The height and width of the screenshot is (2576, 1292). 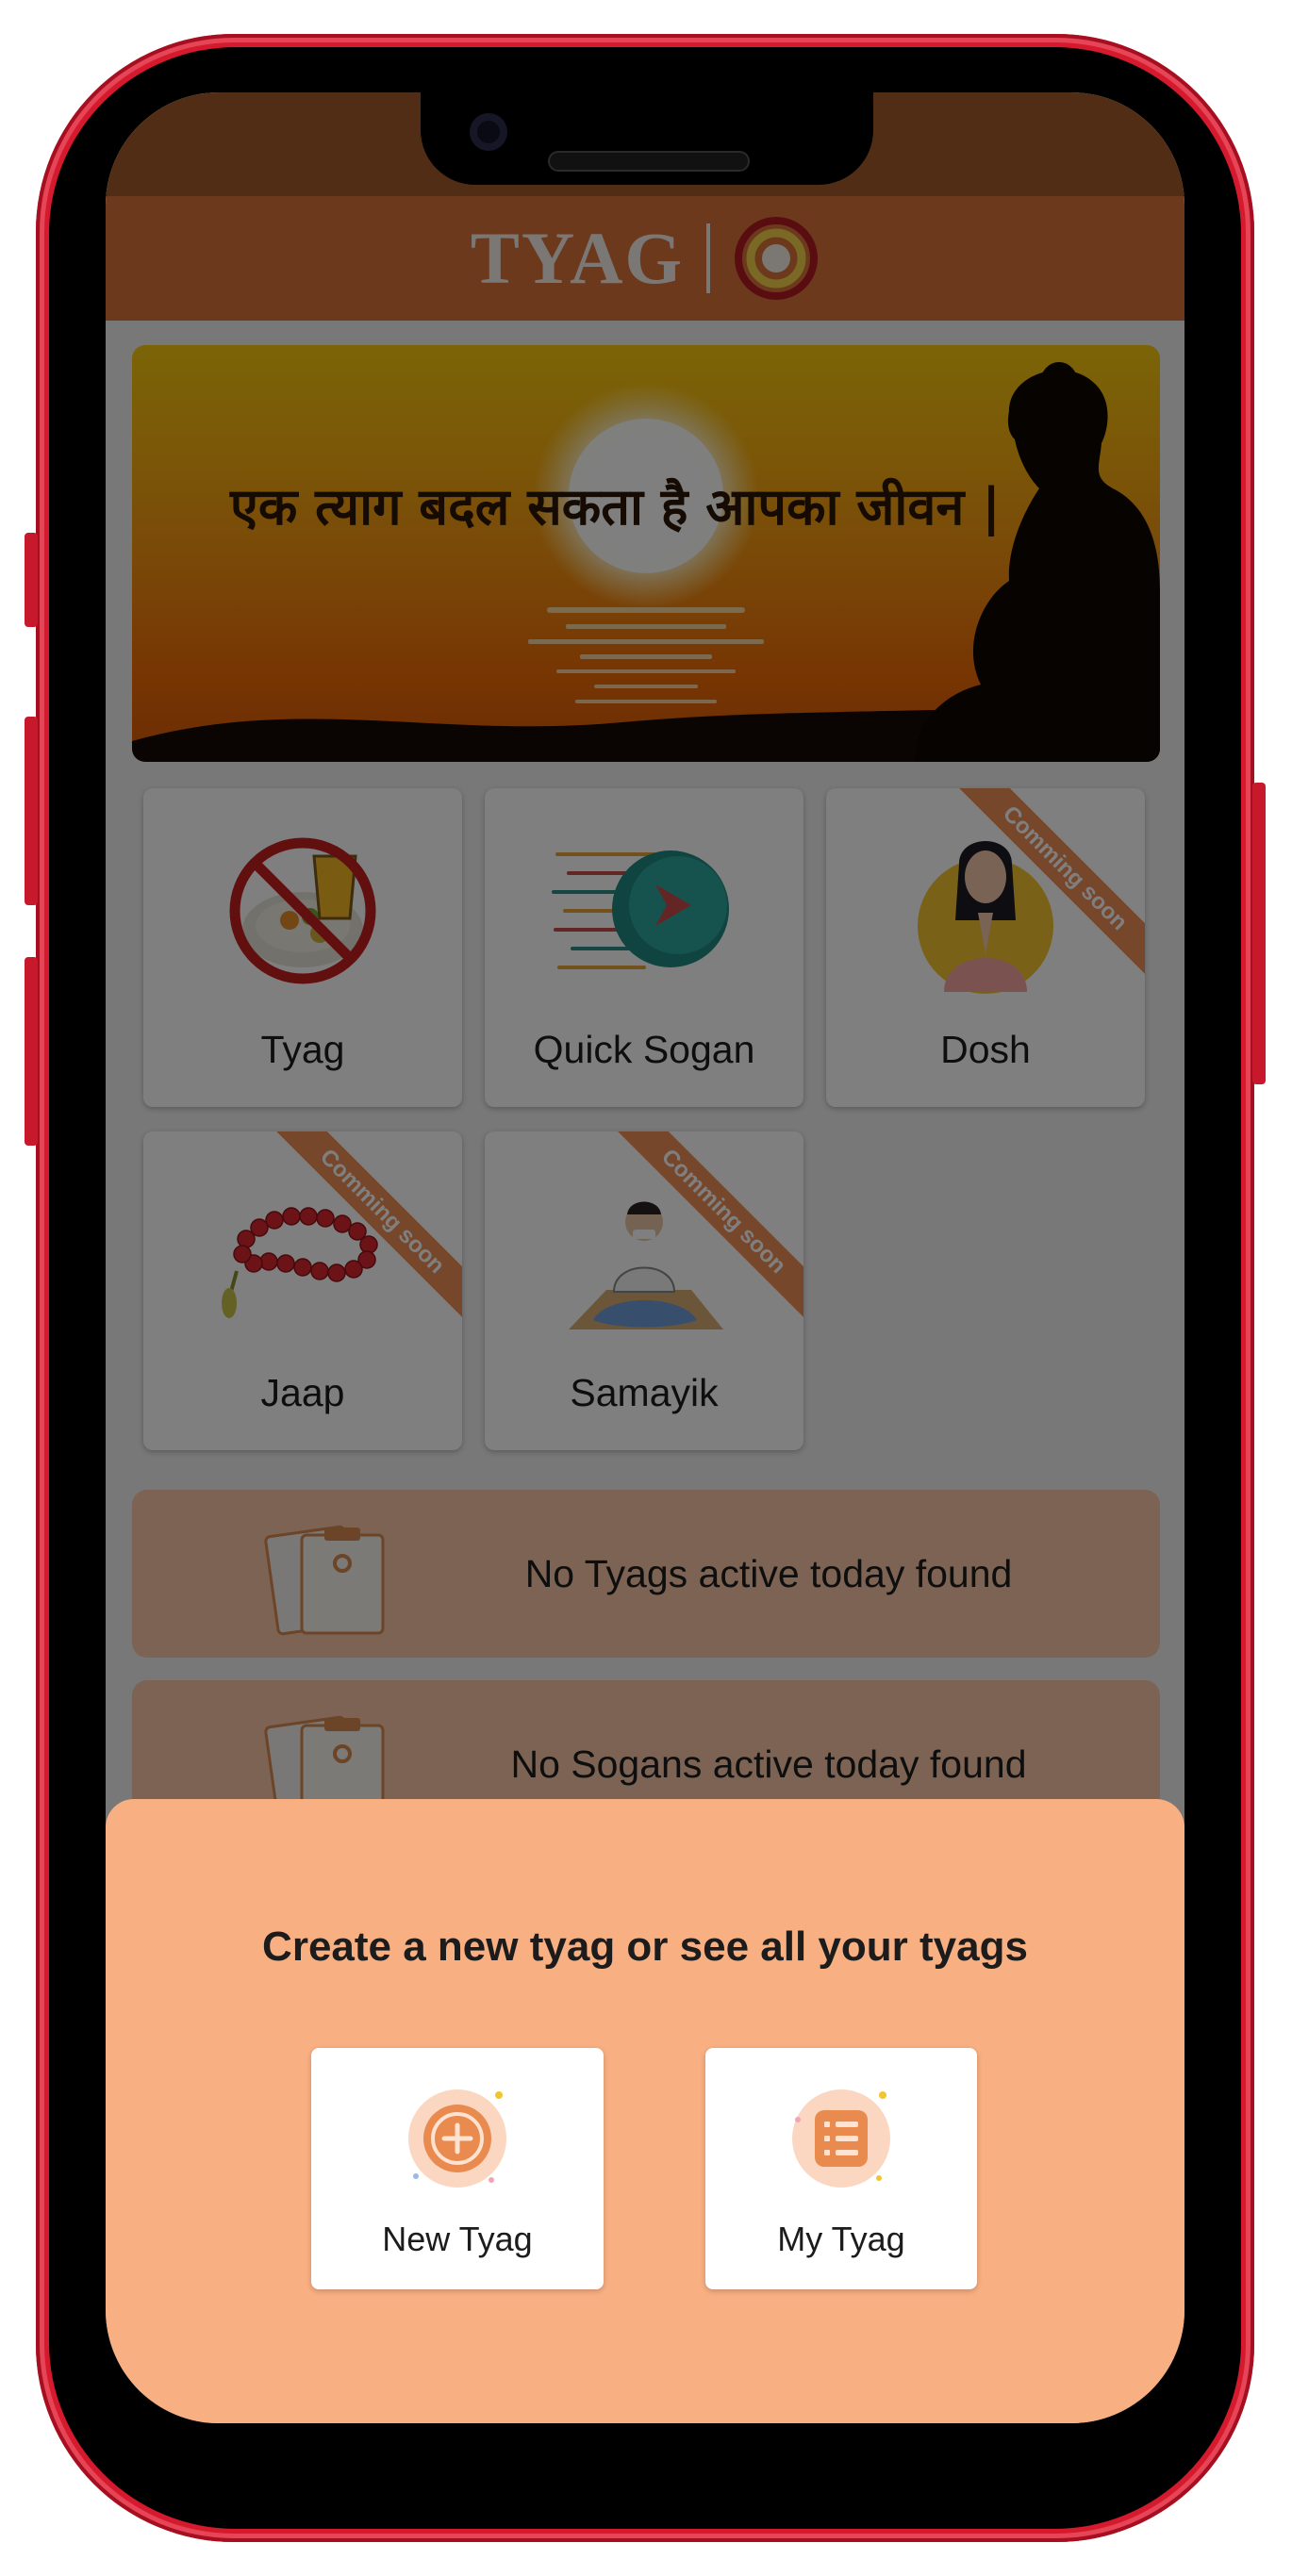 What do you see at coordinates (841, 2138) in the screenshot?
I see `list-icon` at bounding box center [841, 2138].